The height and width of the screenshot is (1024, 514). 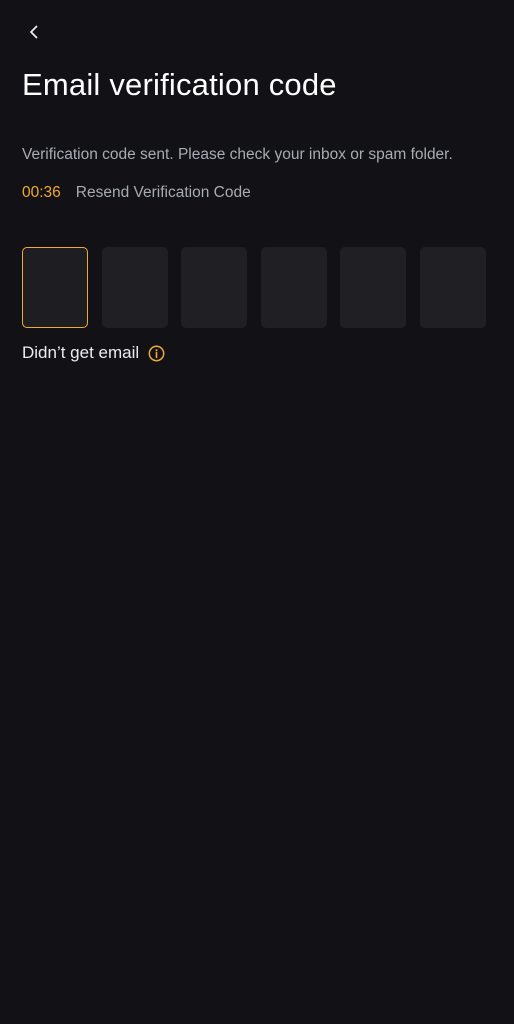 I want to click on didnt-get-email-label: Didn’t get email, so click(x=81, y=352).